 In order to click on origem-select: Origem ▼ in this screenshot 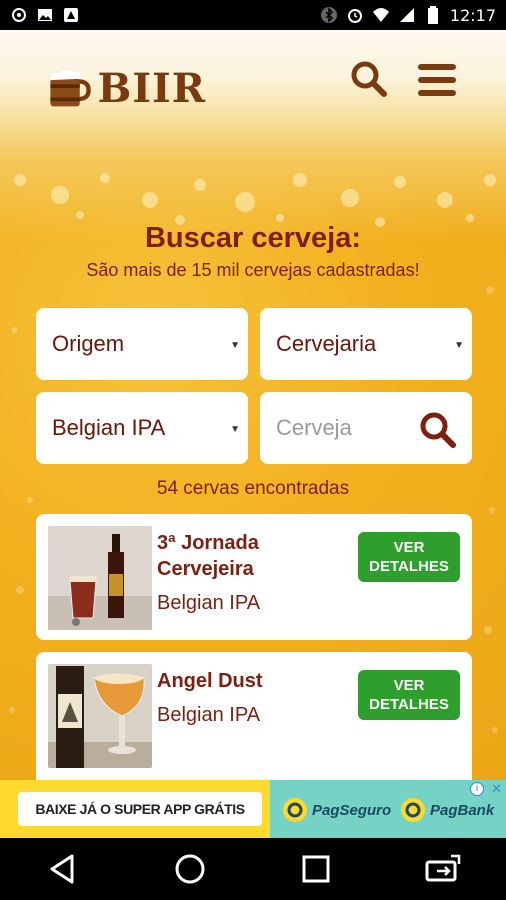, I will do `click(142, 344)`.